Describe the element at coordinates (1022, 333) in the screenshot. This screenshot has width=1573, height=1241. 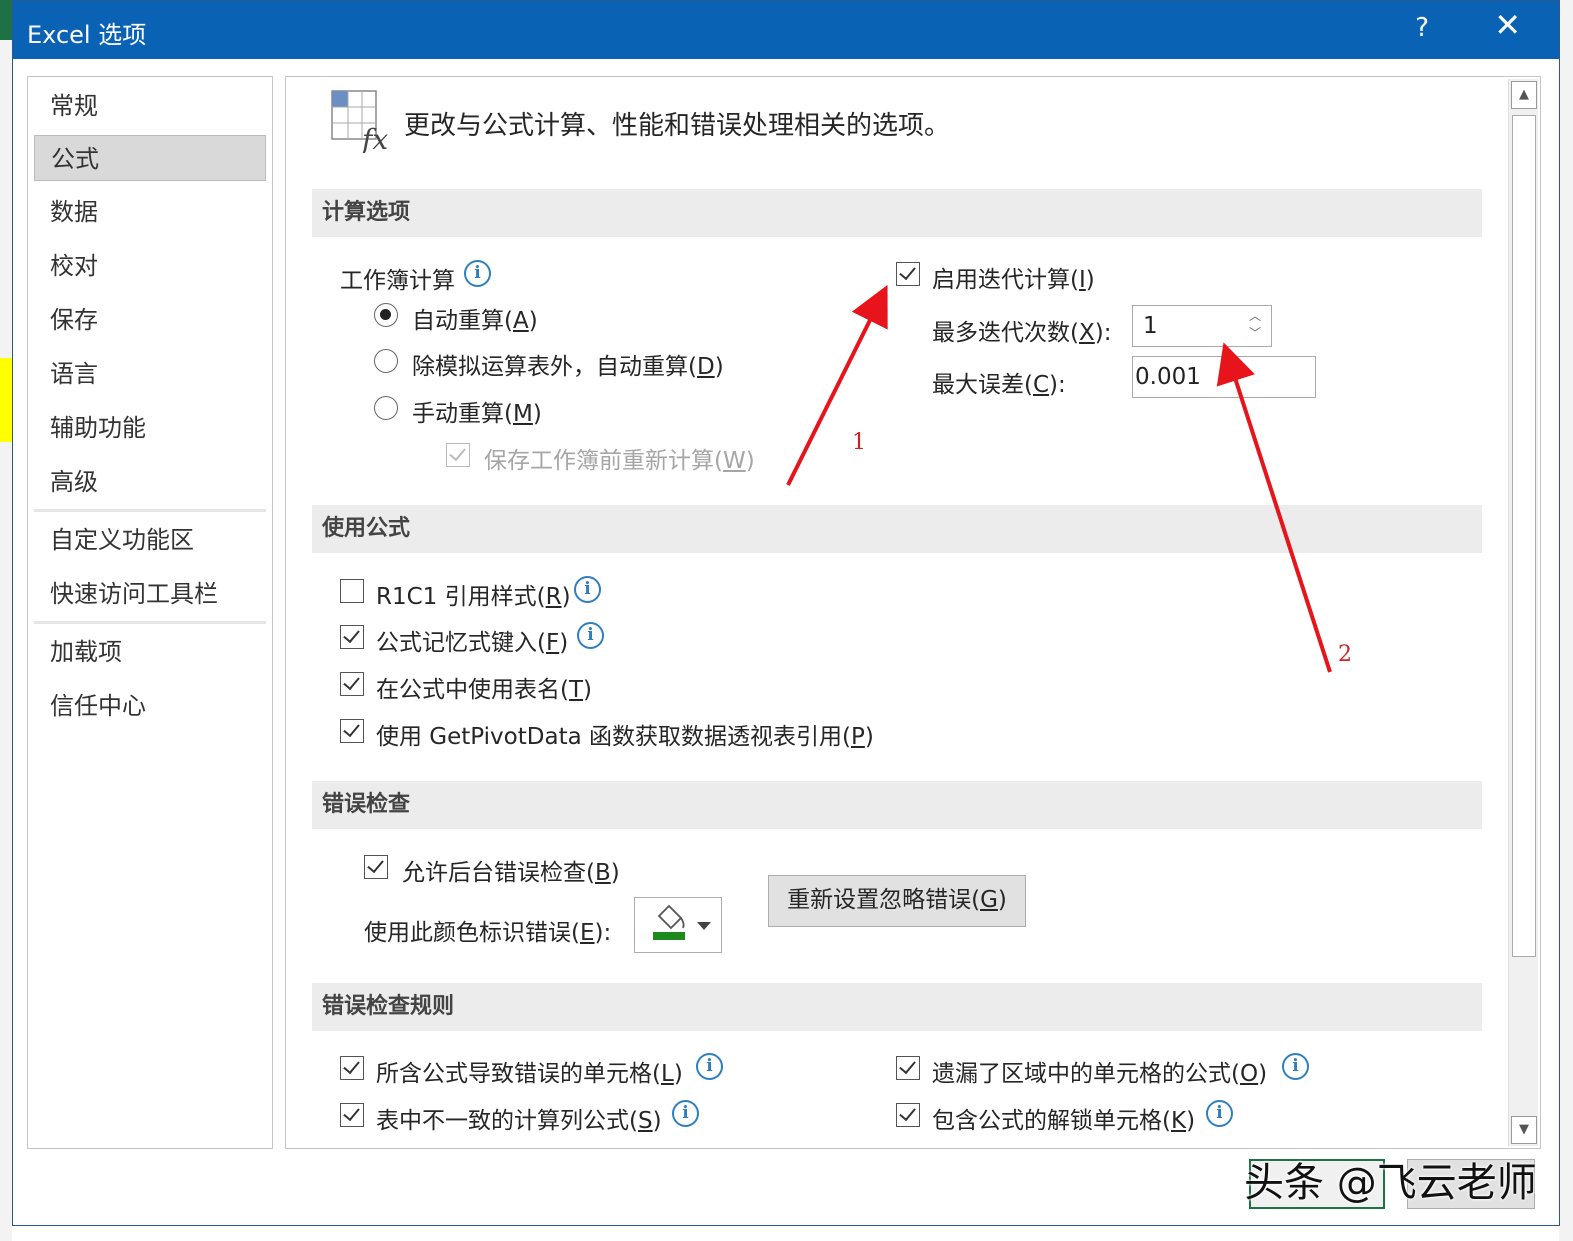
I see `max-iterations-label: 最多迭代次数(X):` at that location.